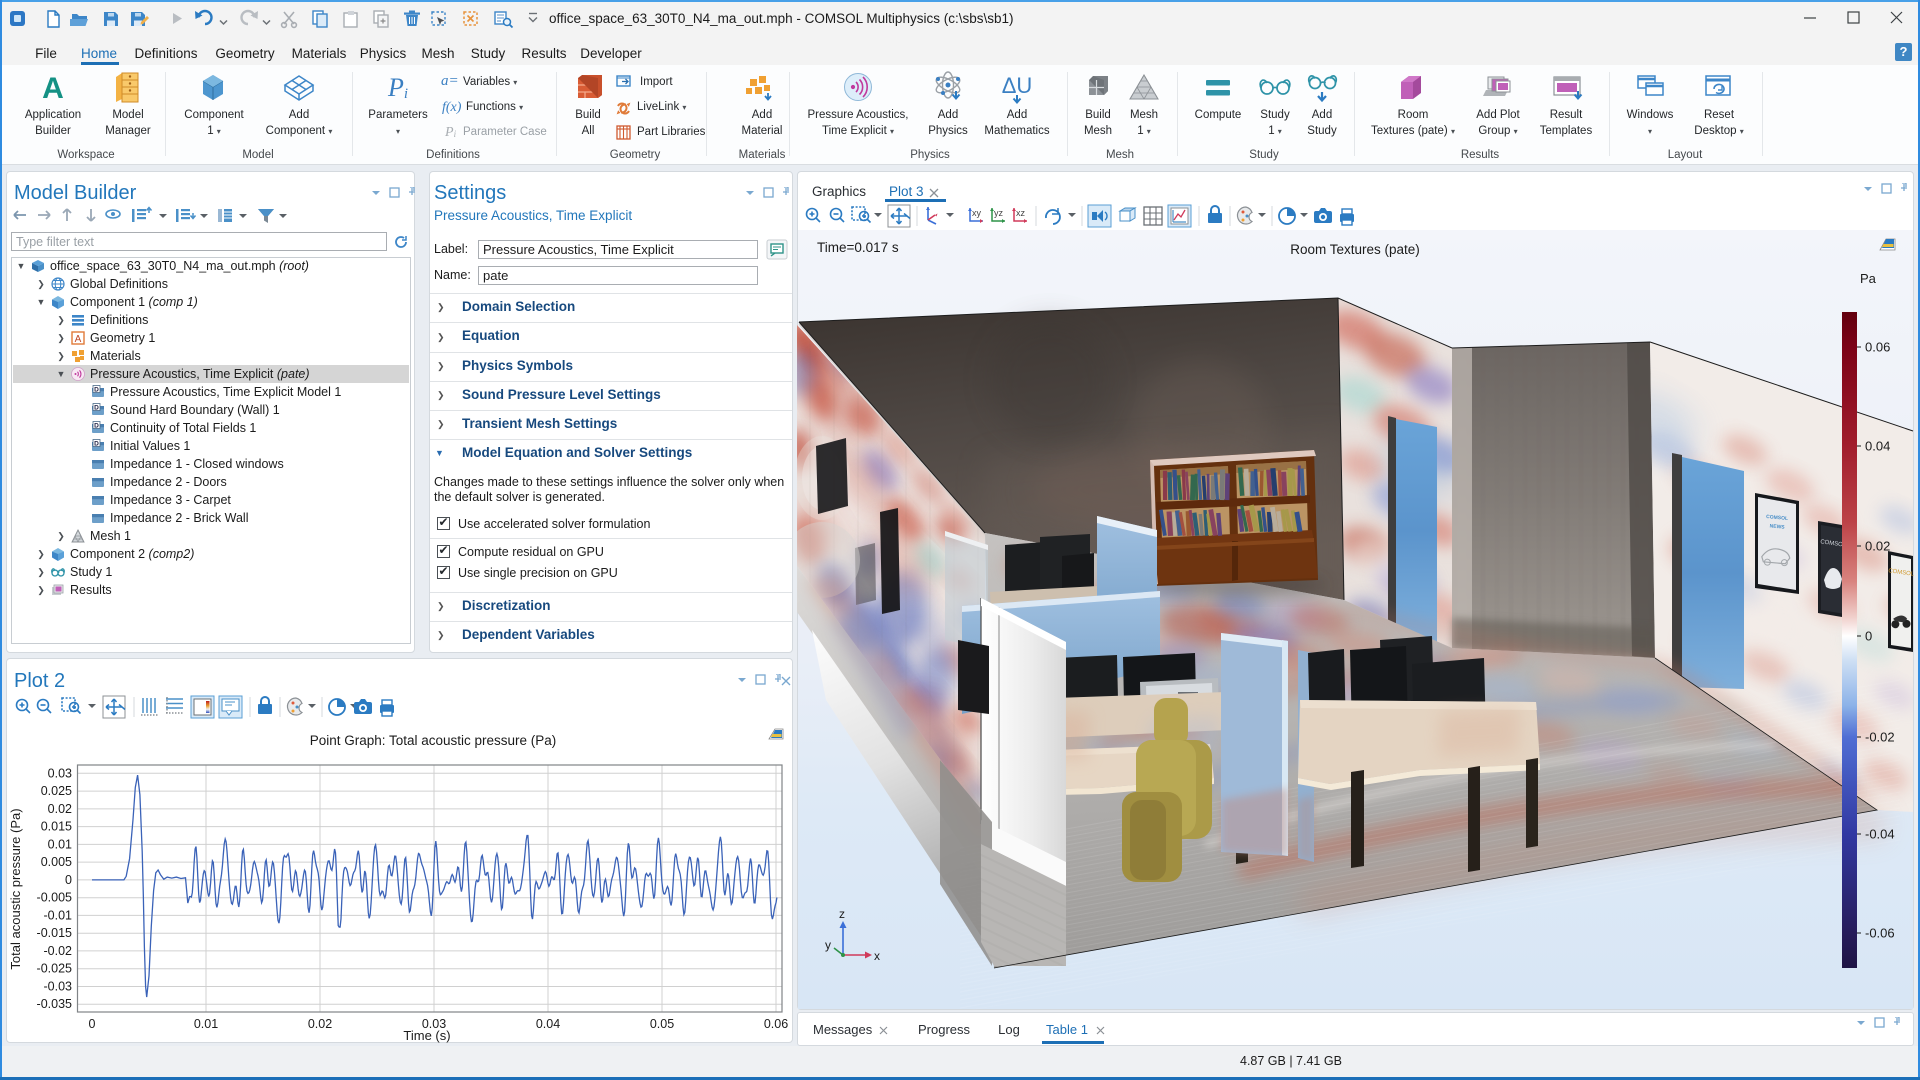 Image resolution: width=1920 pixels, height=1080 pixels. I want to click on svg-text: -0.04, so click(1880, 834).